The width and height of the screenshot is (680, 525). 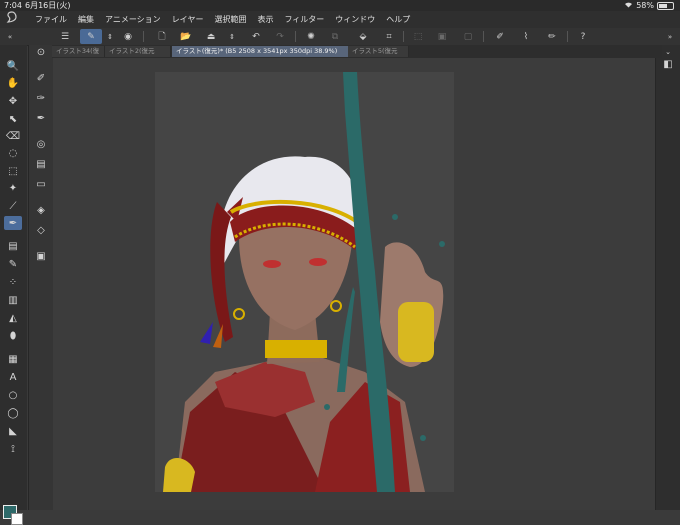 What do you see at coordinates (91, 36) in the screenshot?
I see `brush-settings-icon: ✎` at bounding box center [91, 36].